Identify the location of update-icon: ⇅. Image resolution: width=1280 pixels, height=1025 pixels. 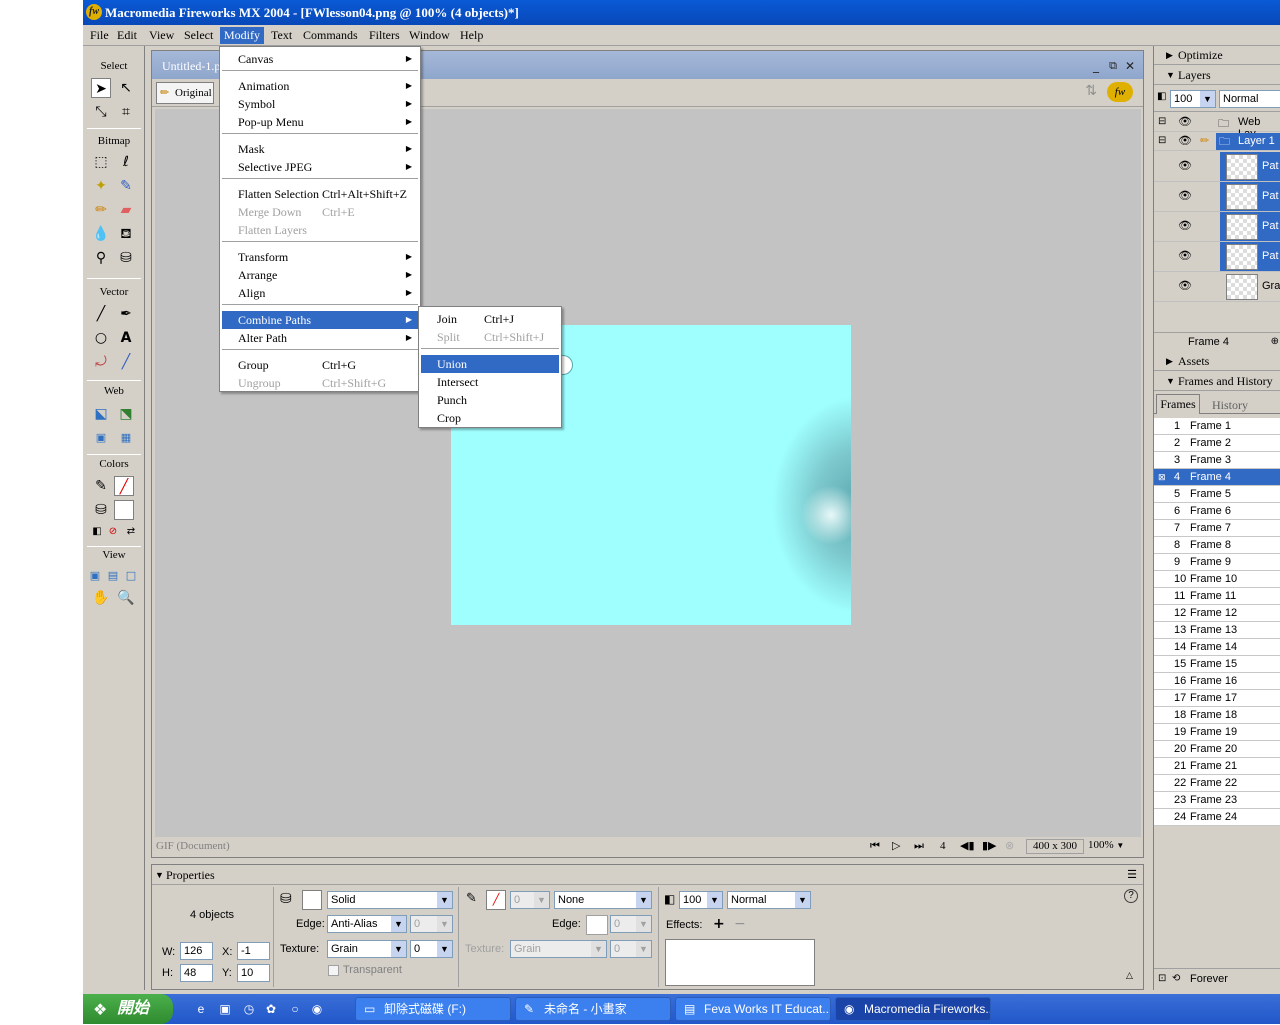
(1091, 91).